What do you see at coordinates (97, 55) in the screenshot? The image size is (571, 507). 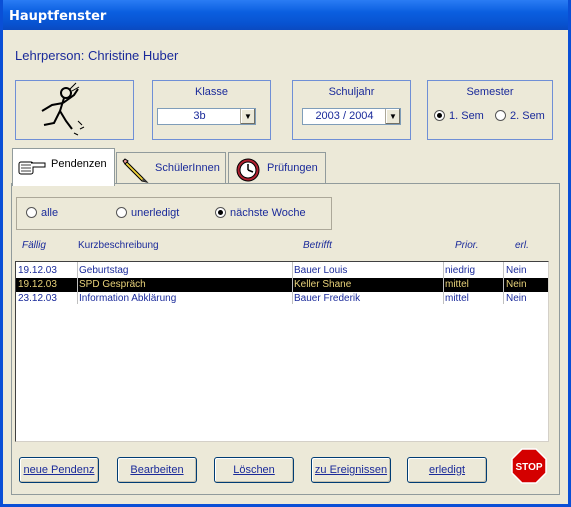 I see `teacher-name: Lehrperson: Christine Huber` at bounding box center [97, 55].